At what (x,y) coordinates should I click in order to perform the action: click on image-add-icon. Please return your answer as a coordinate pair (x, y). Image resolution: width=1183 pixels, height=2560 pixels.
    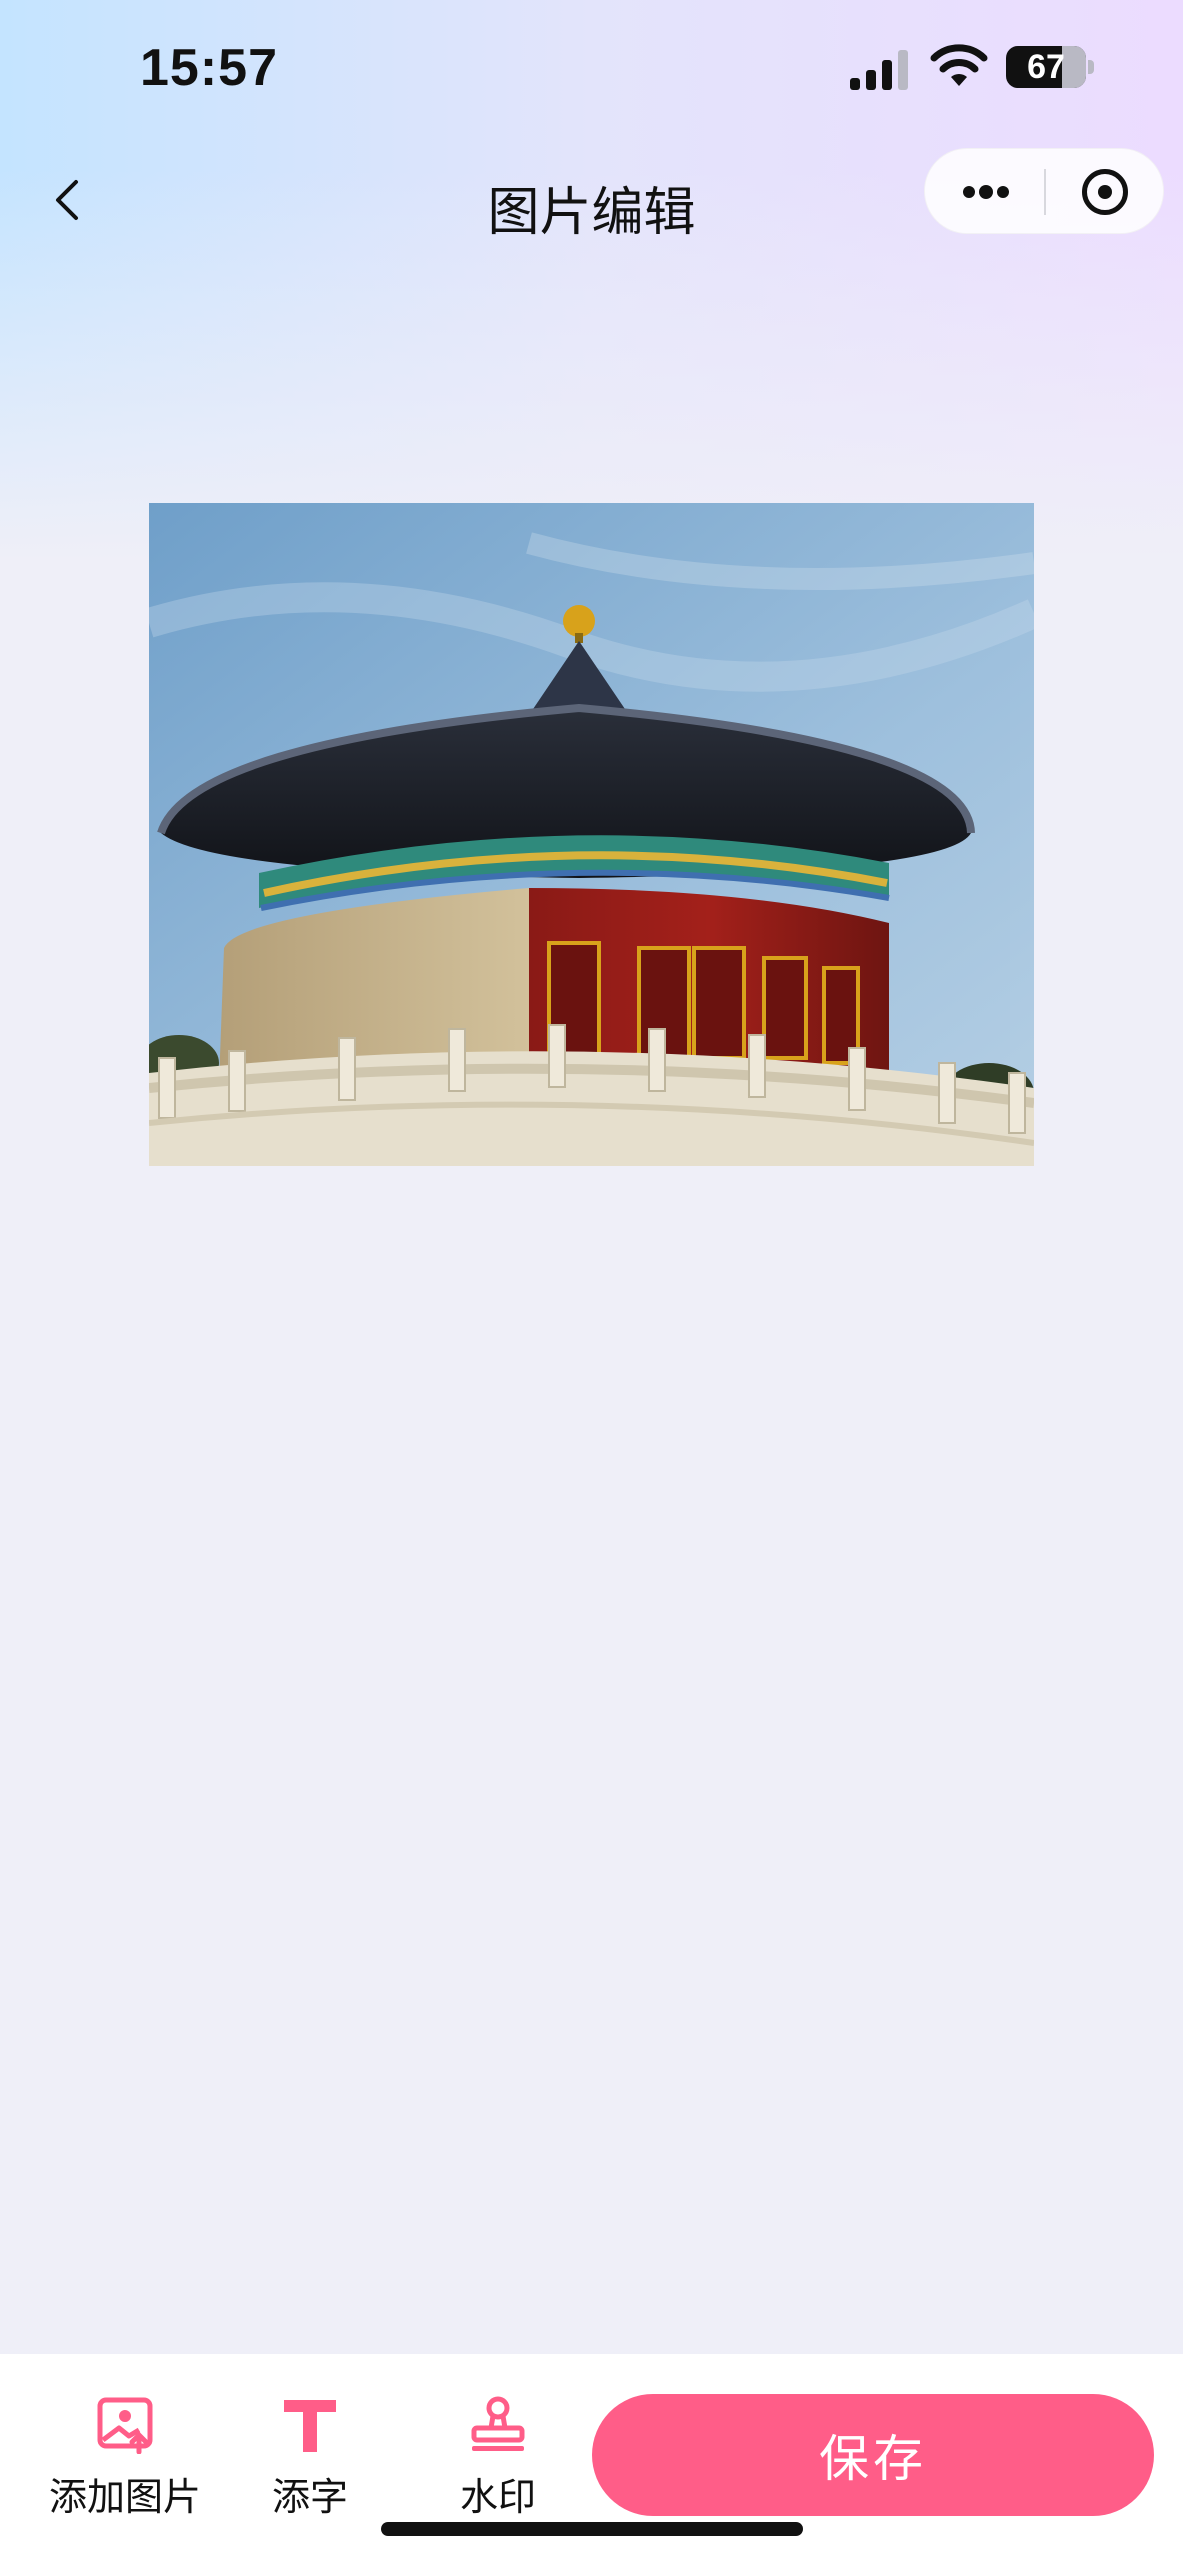
    Looking at the image, I should click on (125, 2425).